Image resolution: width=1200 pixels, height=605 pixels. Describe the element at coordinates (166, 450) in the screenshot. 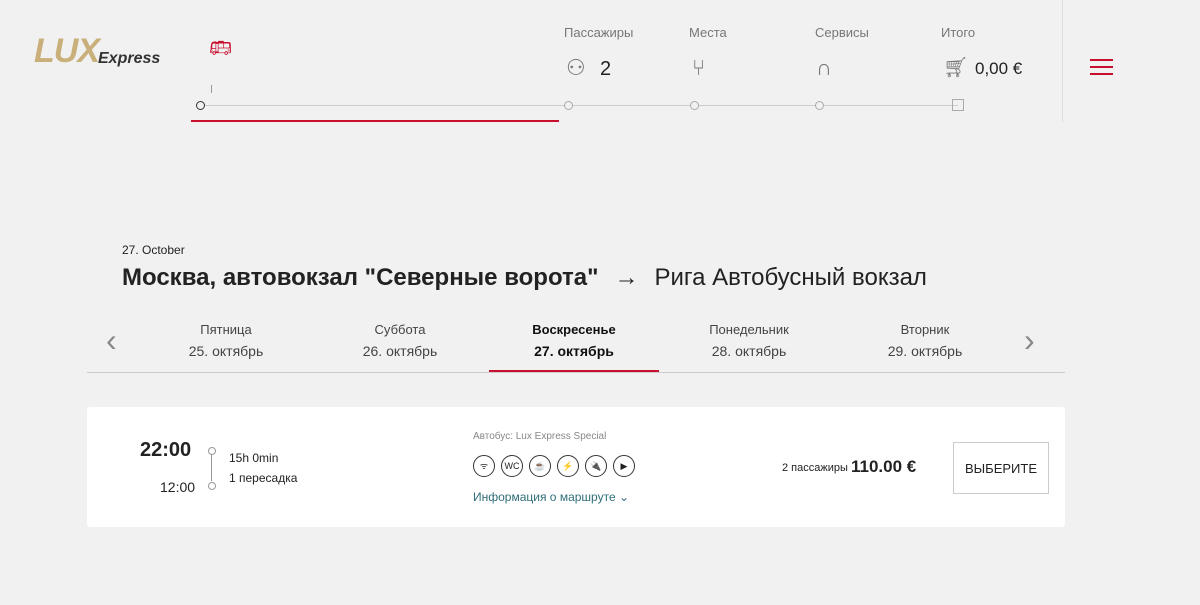

I see `departure-time: 22:00` at that location.